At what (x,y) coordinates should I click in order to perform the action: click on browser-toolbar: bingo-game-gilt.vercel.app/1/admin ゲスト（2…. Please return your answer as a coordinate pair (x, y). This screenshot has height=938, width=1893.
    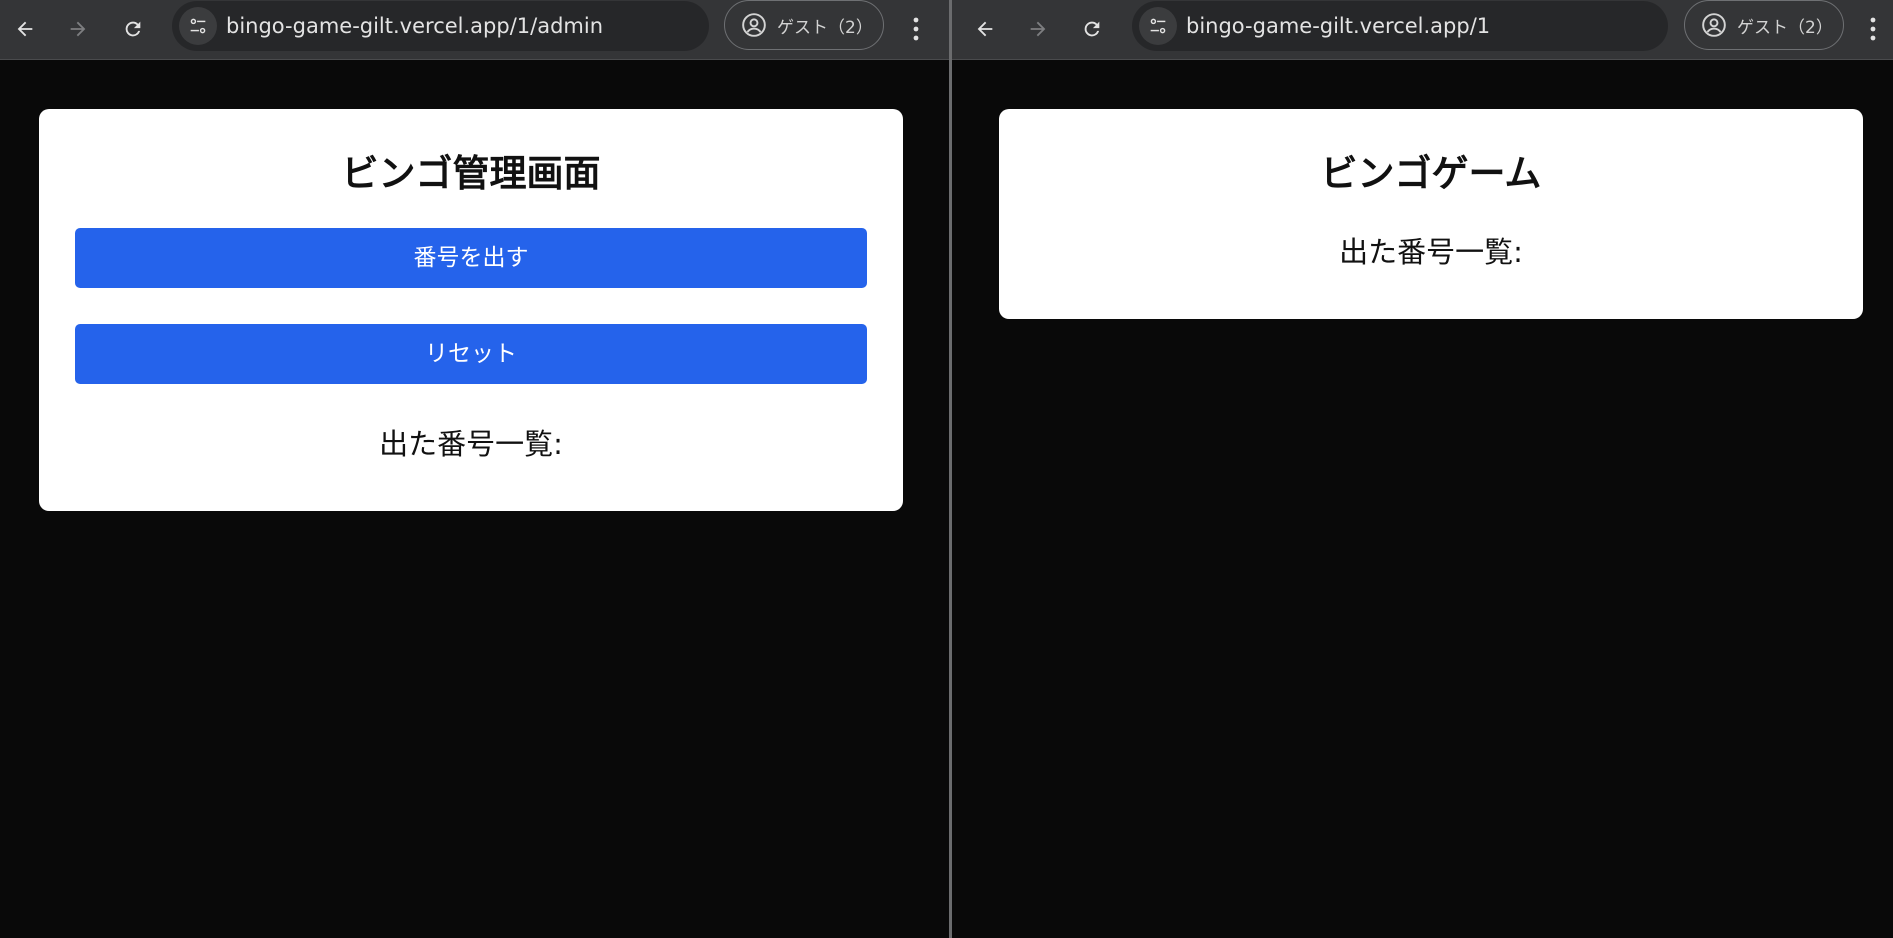
    Looking at the image, I should click on (474, 30).